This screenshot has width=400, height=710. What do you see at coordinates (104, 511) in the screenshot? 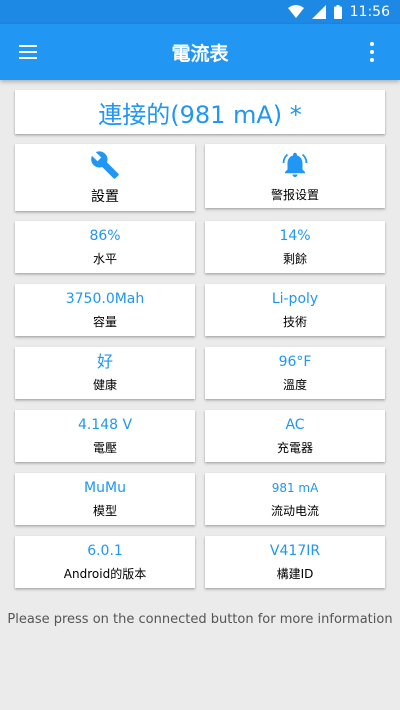
I see `model-label: 模型` at bounding box center [104, 511].